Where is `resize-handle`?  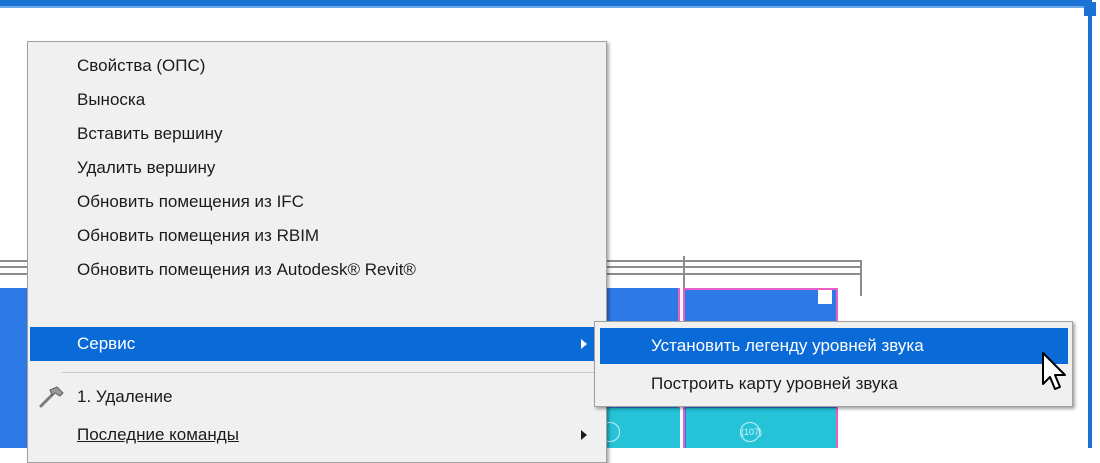 resize-handle is located at coordinates (1090, 9).